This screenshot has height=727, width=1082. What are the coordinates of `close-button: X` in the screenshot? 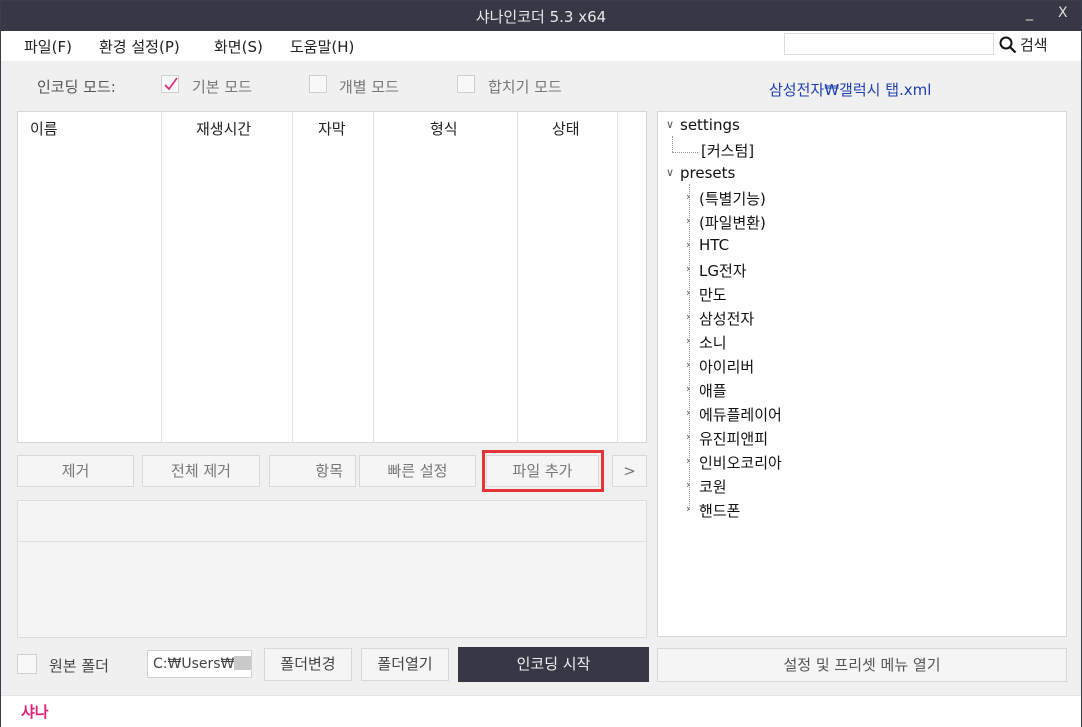 It's located at (1063, 13).